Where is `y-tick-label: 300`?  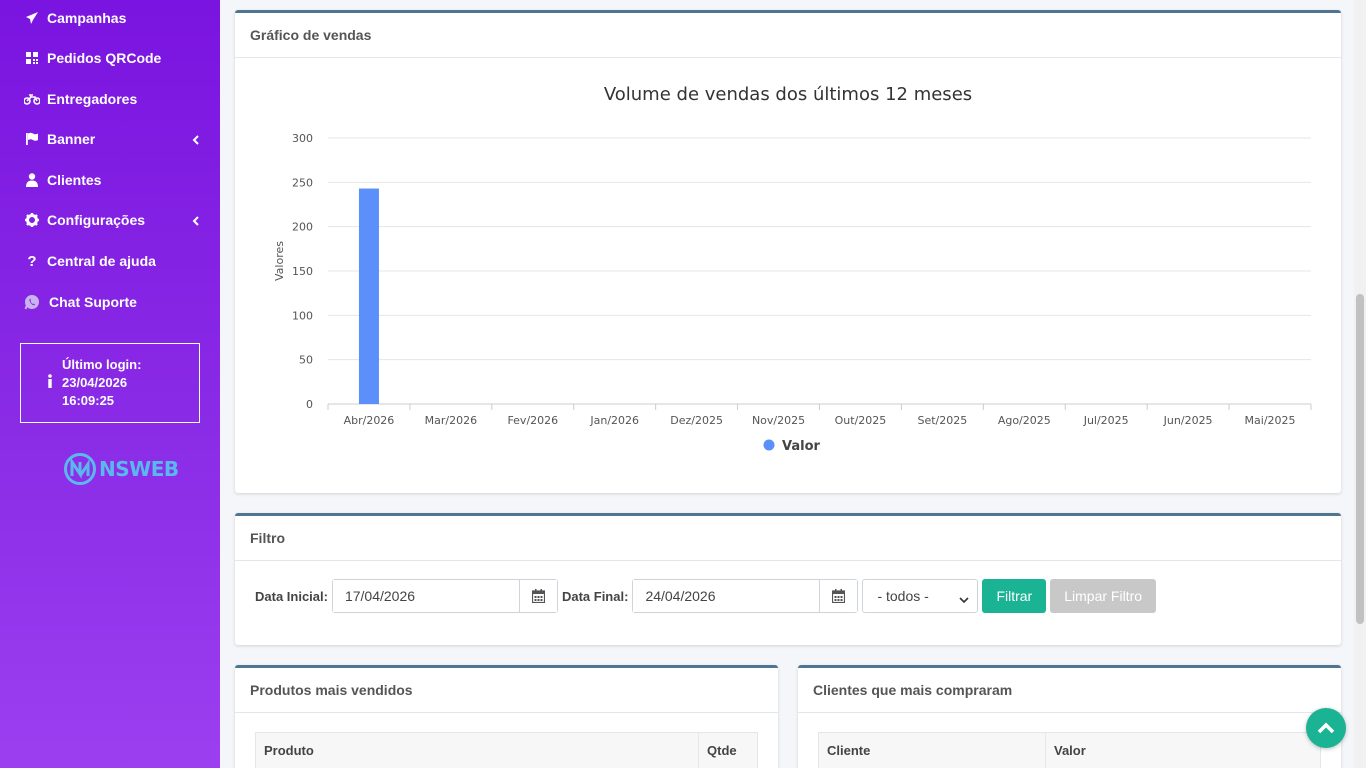
y-tick-label: 300 is located at coordinates (302, 138).